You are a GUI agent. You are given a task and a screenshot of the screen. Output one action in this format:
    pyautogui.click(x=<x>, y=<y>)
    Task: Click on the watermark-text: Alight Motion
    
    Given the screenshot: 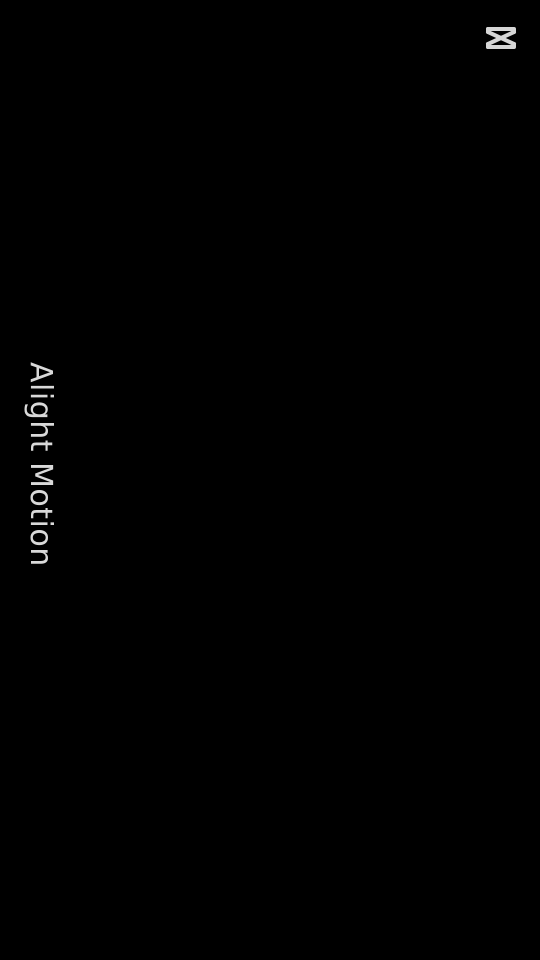 What is the action you would take?
    pyautogui.click(x=40, y=464)
    